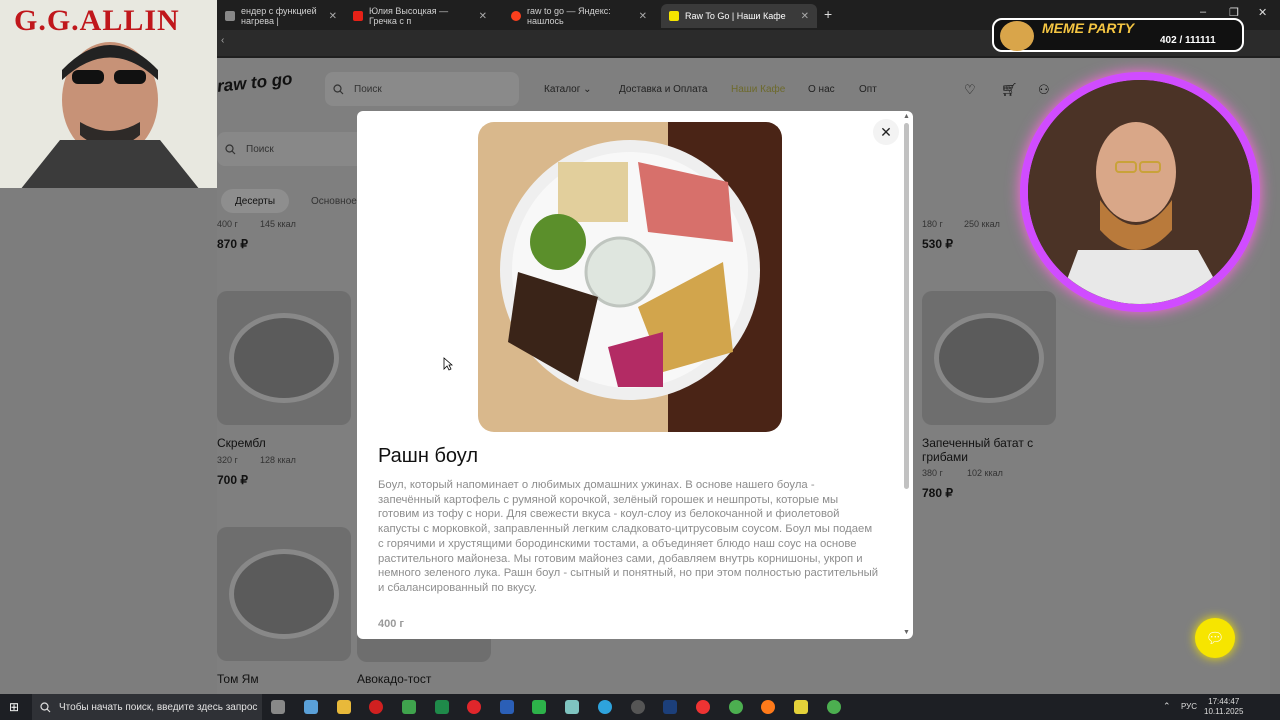 This screenshot has height=720, width=1280. I want to click on product-kcal: 128 ккал, so click(278, 460).